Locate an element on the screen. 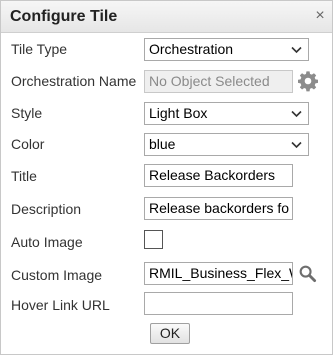 The image size is (333, 355). title-input: Release Backorders is located at coordinates (218, 175).